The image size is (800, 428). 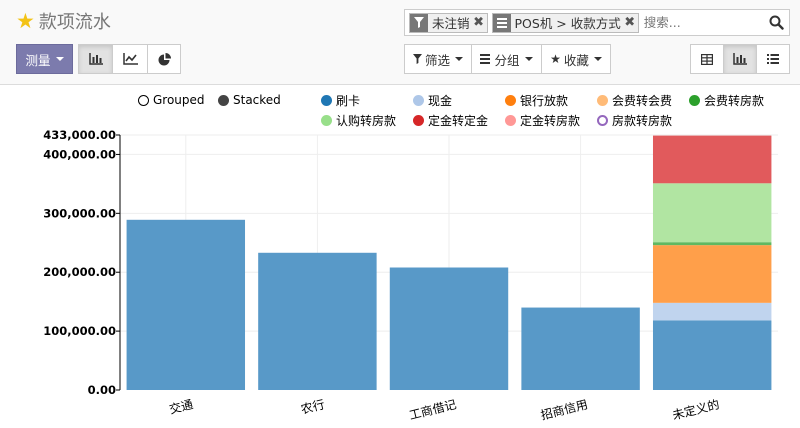 I want to click on groupby-button: 分组, so click(x=506, y=59).